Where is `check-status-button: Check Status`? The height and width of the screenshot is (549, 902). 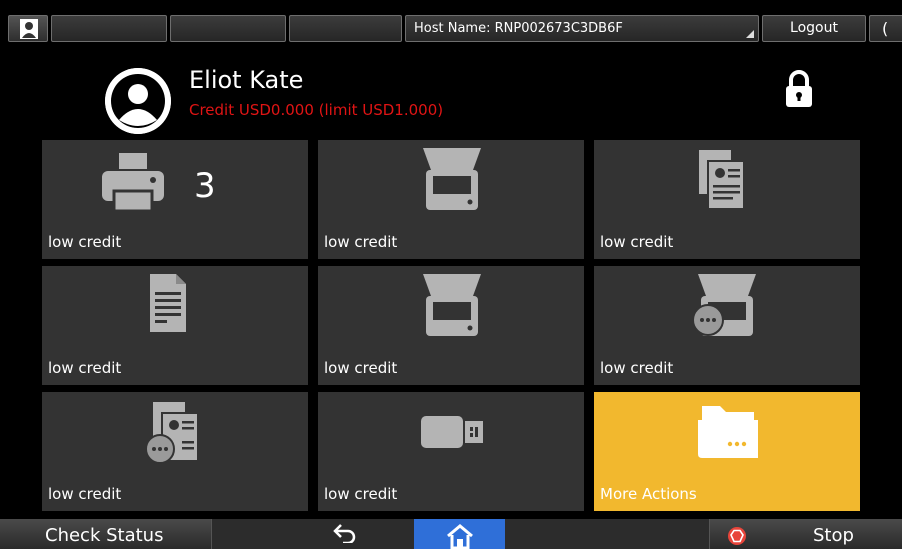 check-status-button: Check Status is located at coordinates (106, 534).